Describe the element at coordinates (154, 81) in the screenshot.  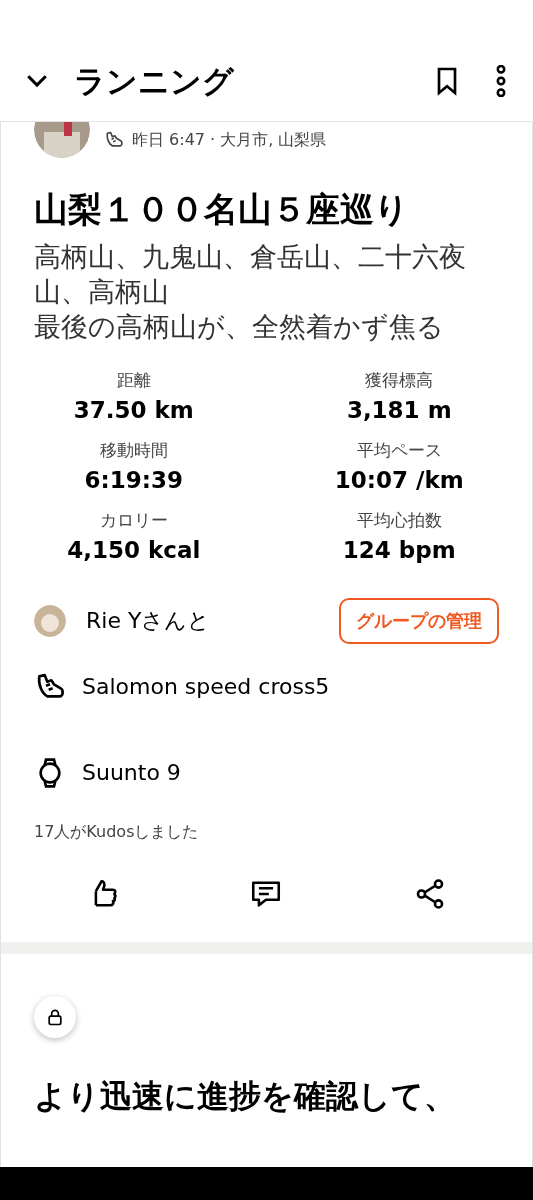
I see `page-title: ランニング` at that location.